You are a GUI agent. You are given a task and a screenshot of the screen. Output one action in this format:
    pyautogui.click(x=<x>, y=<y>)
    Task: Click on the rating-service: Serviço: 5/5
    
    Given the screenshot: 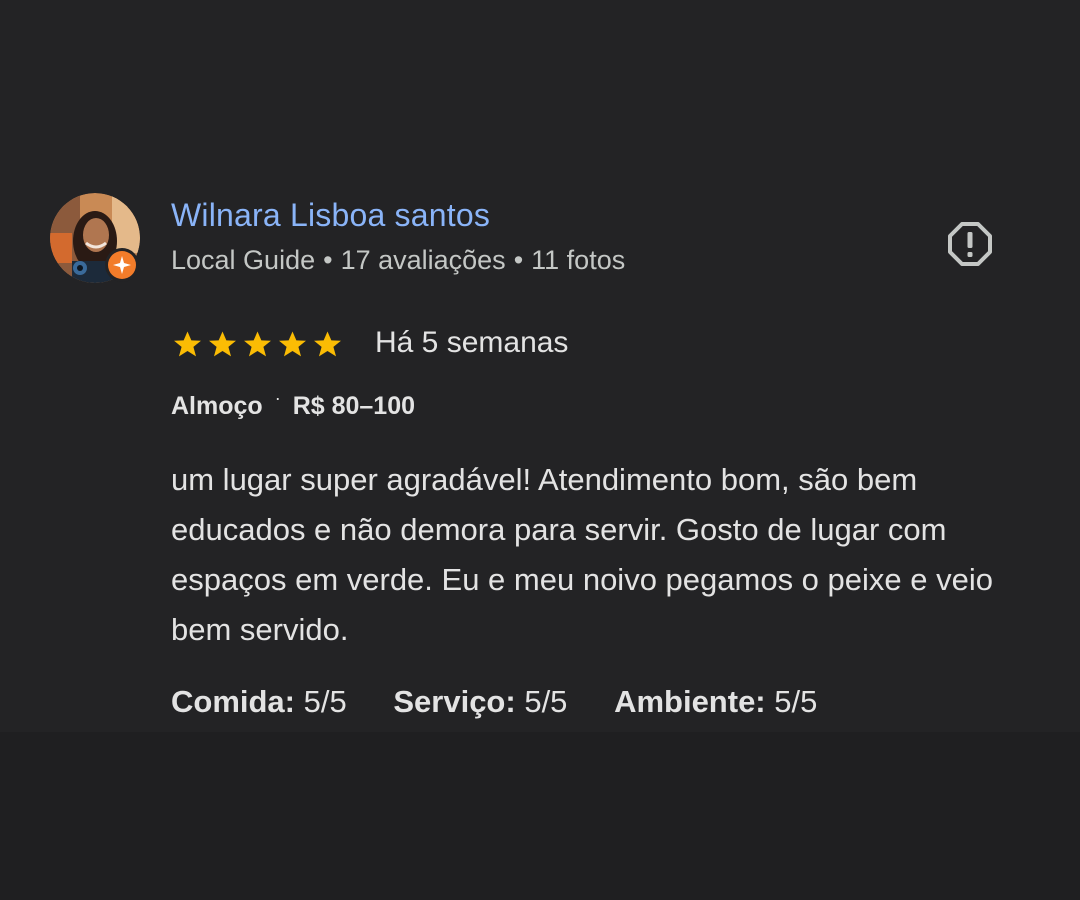 What is the action you would take?
    pyautogui.click(x=480, y=702)
    